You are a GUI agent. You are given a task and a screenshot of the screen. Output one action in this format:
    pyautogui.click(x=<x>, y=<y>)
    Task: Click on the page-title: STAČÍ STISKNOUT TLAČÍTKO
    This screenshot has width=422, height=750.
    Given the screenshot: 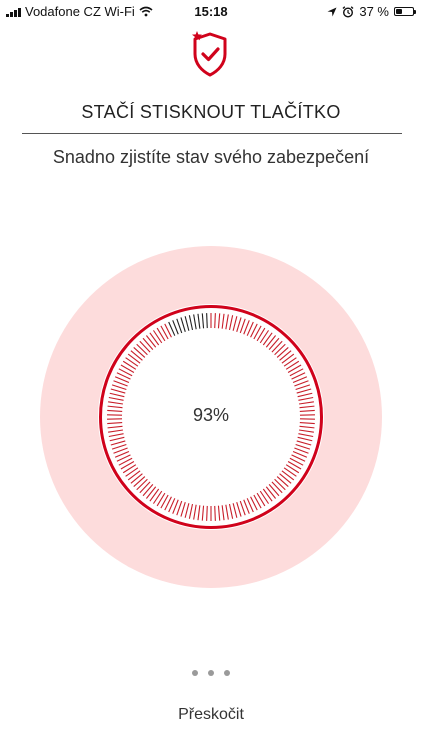 What is the action you would take?
    pyautogui.click(x=211, y=112)
    